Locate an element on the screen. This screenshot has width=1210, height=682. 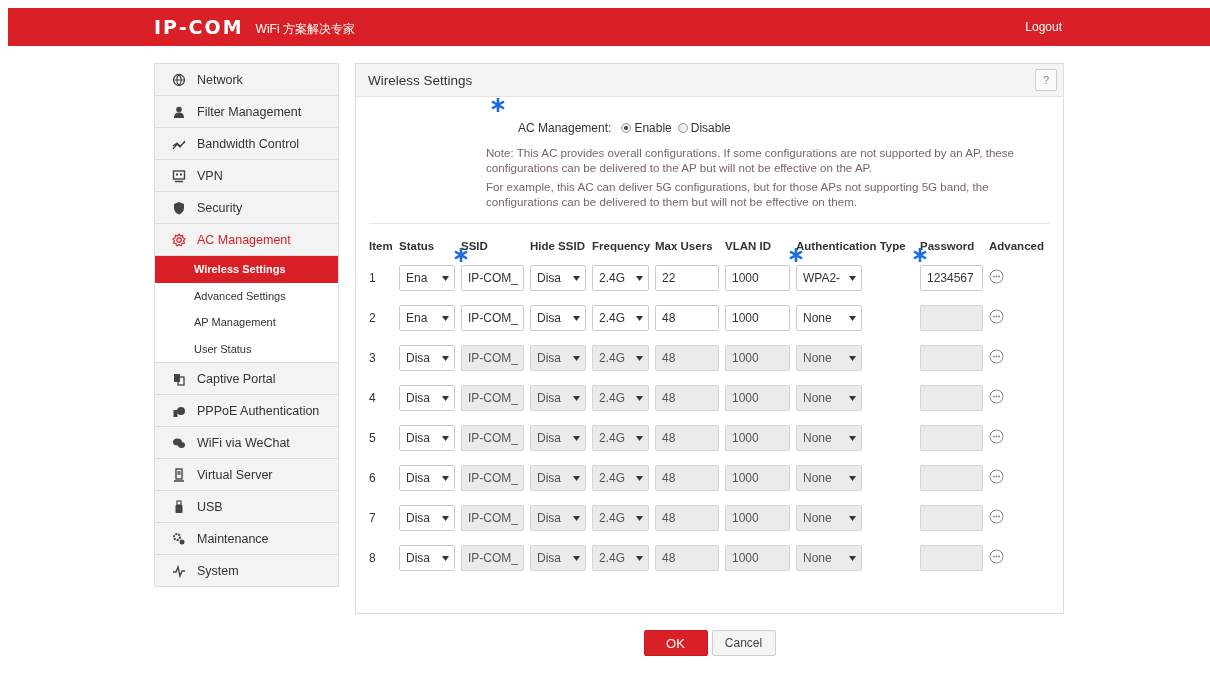
item-number: 3 is located at coordinates (372, 358).